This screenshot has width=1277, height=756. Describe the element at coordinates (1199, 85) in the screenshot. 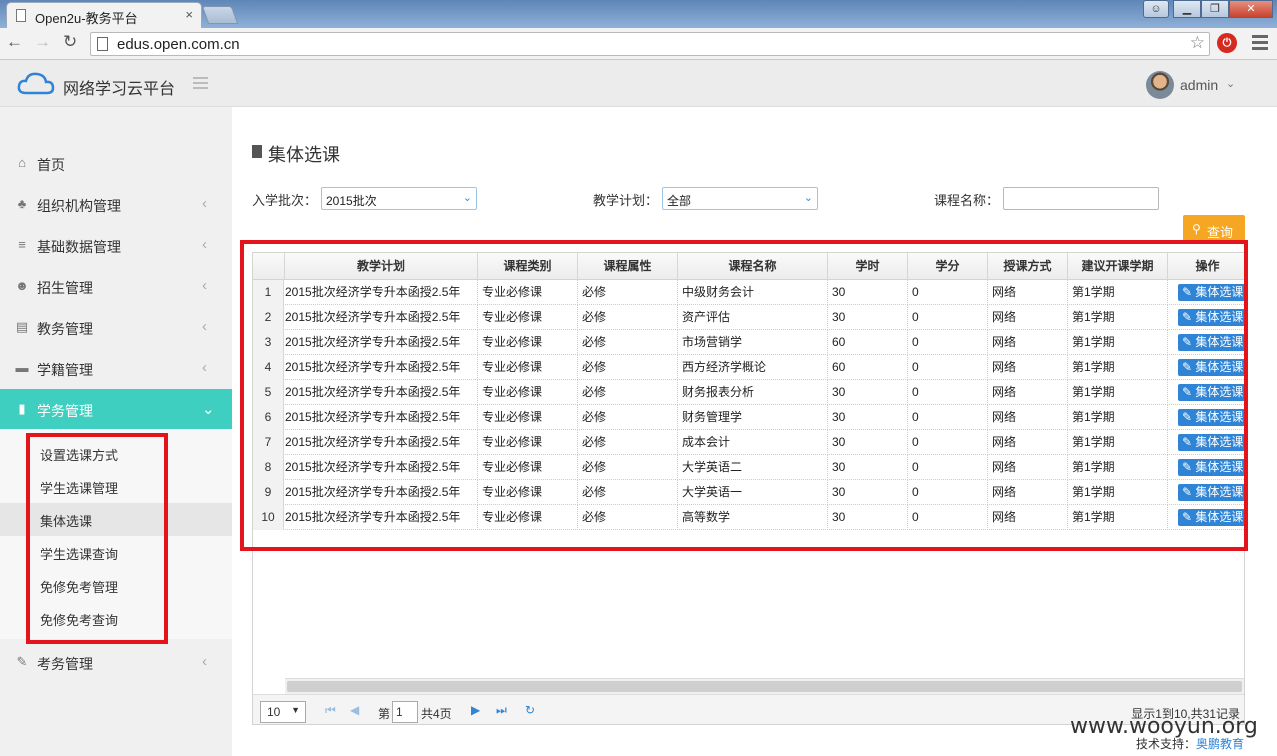

I see `user-name: admin` at that location.